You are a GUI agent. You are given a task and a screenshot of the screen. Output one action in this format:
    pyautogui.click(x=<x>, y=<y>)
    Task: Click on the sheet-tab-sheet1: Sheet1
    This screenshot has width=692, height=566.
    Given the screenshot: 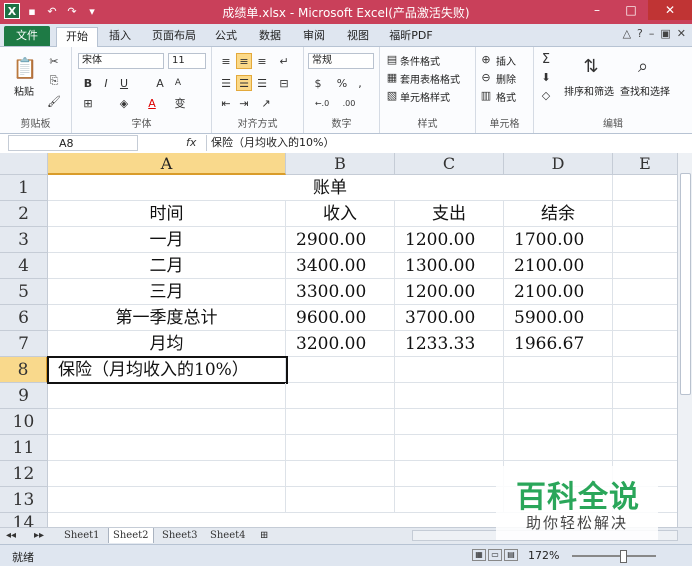 What is the action you would take?
    pyautogui.click(x=82, y=535)
    